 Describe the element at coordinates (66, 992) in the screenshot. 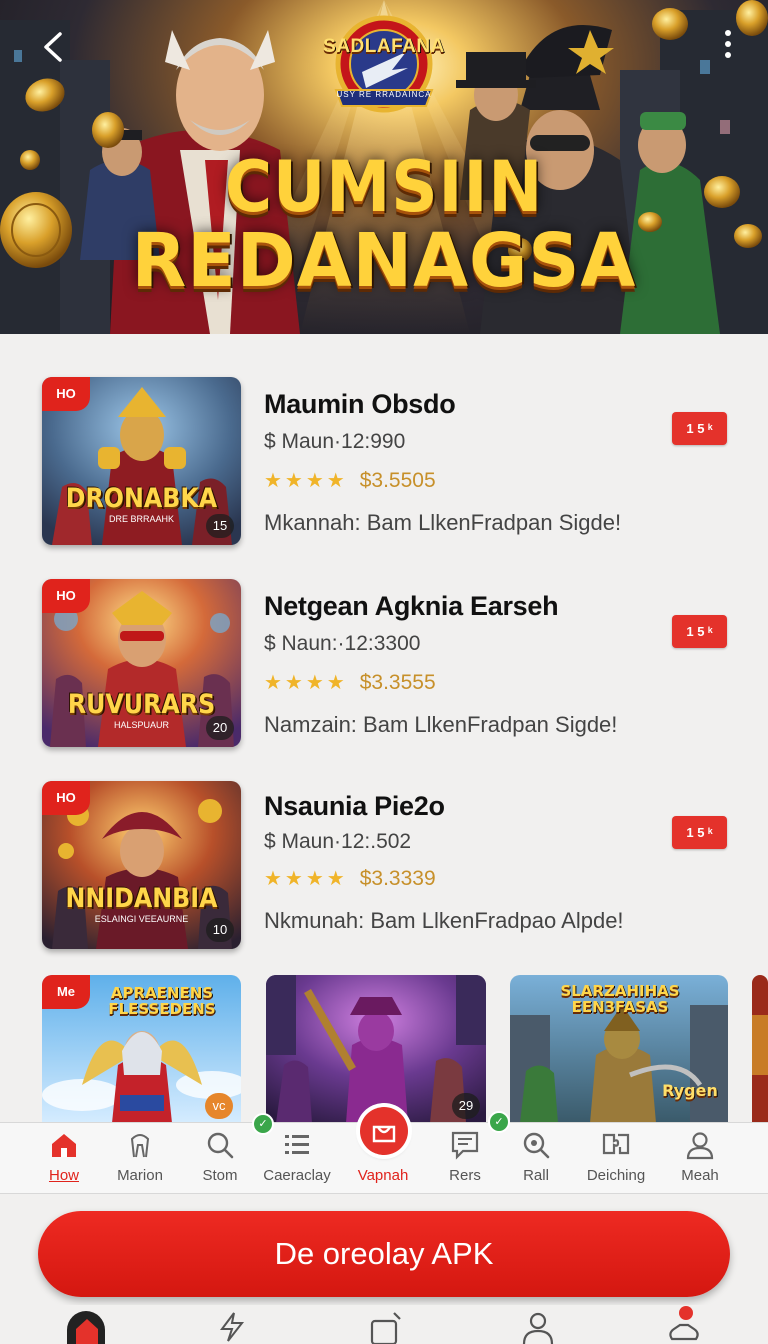

I see `hot-badge: Me` at that location.